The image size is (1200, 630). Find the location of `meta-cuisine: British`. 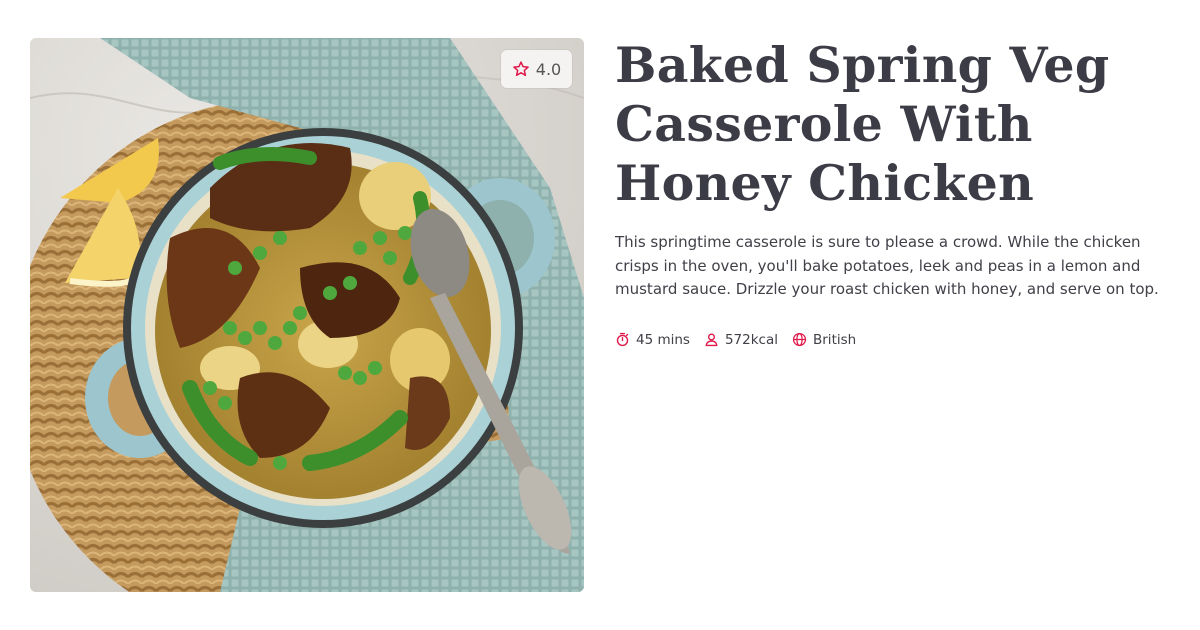

meta-cuisine: British is located at coordinates (824, 340).